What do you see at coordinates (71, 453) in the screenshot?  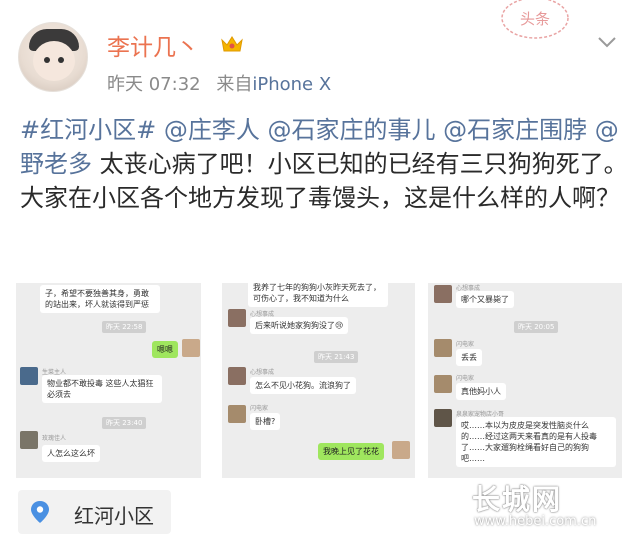 I see `chat-bubble: 人怎么这么坏` at bounding box center [71, 453].